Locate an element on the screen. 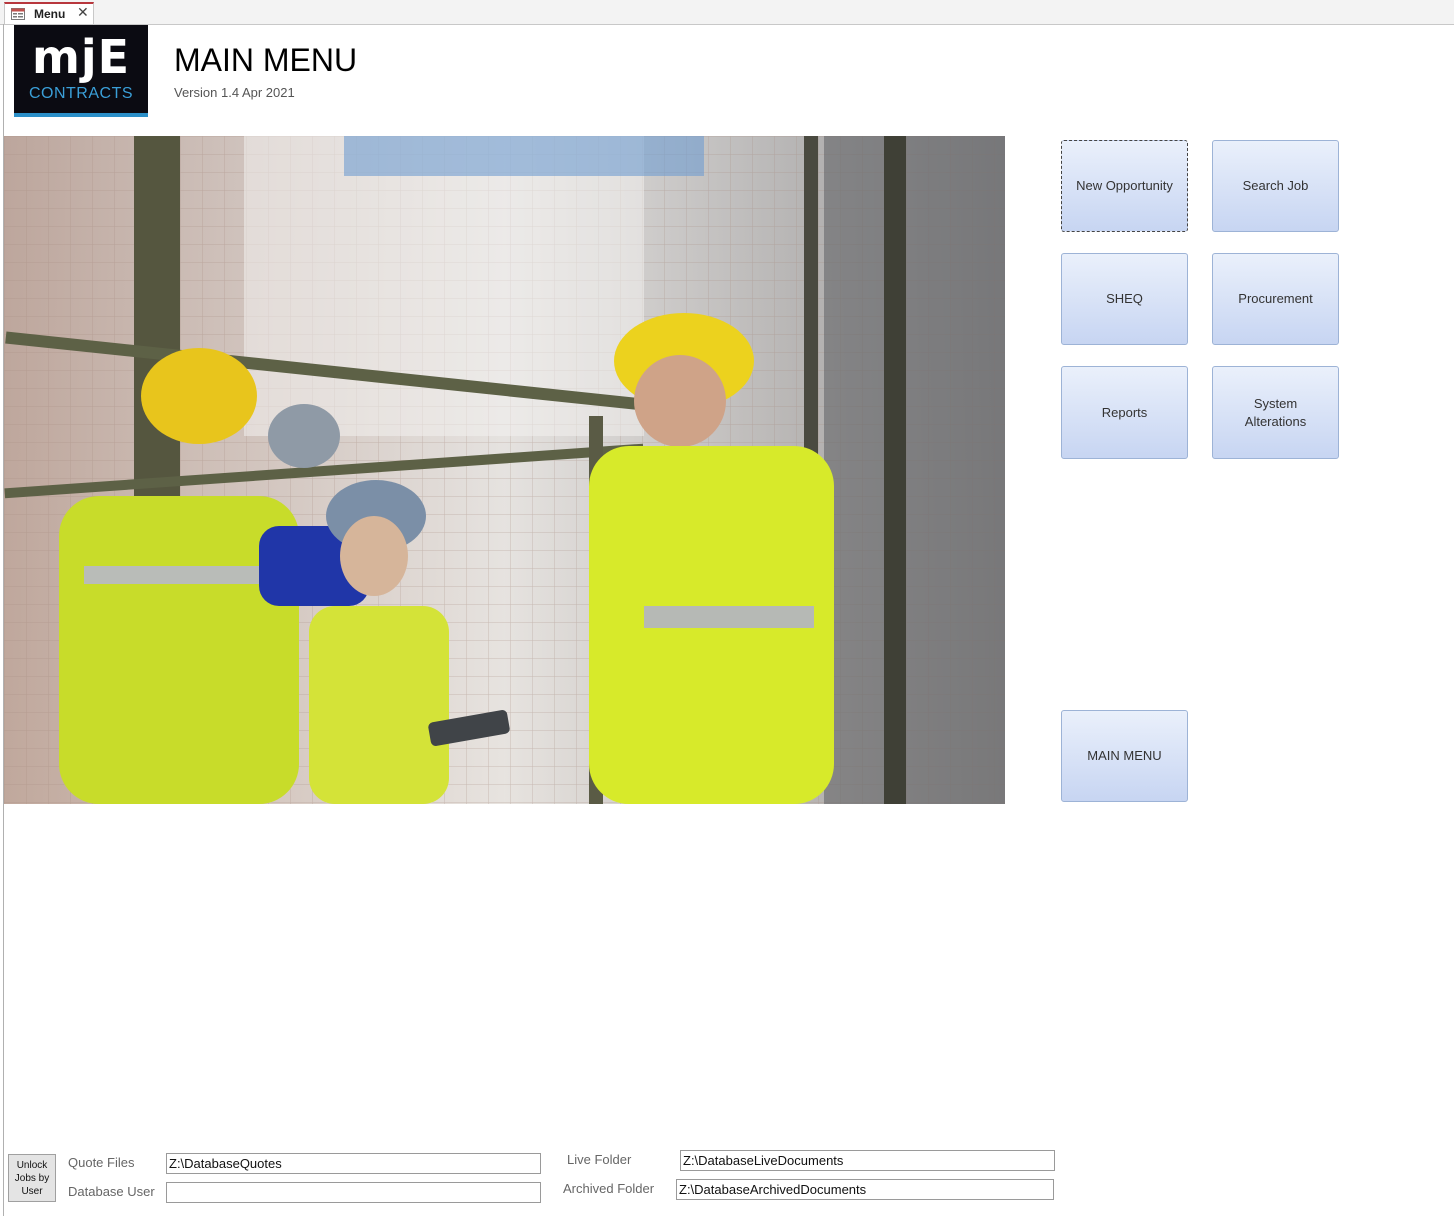  quote-files-field is located at coordinates (353, 1163).